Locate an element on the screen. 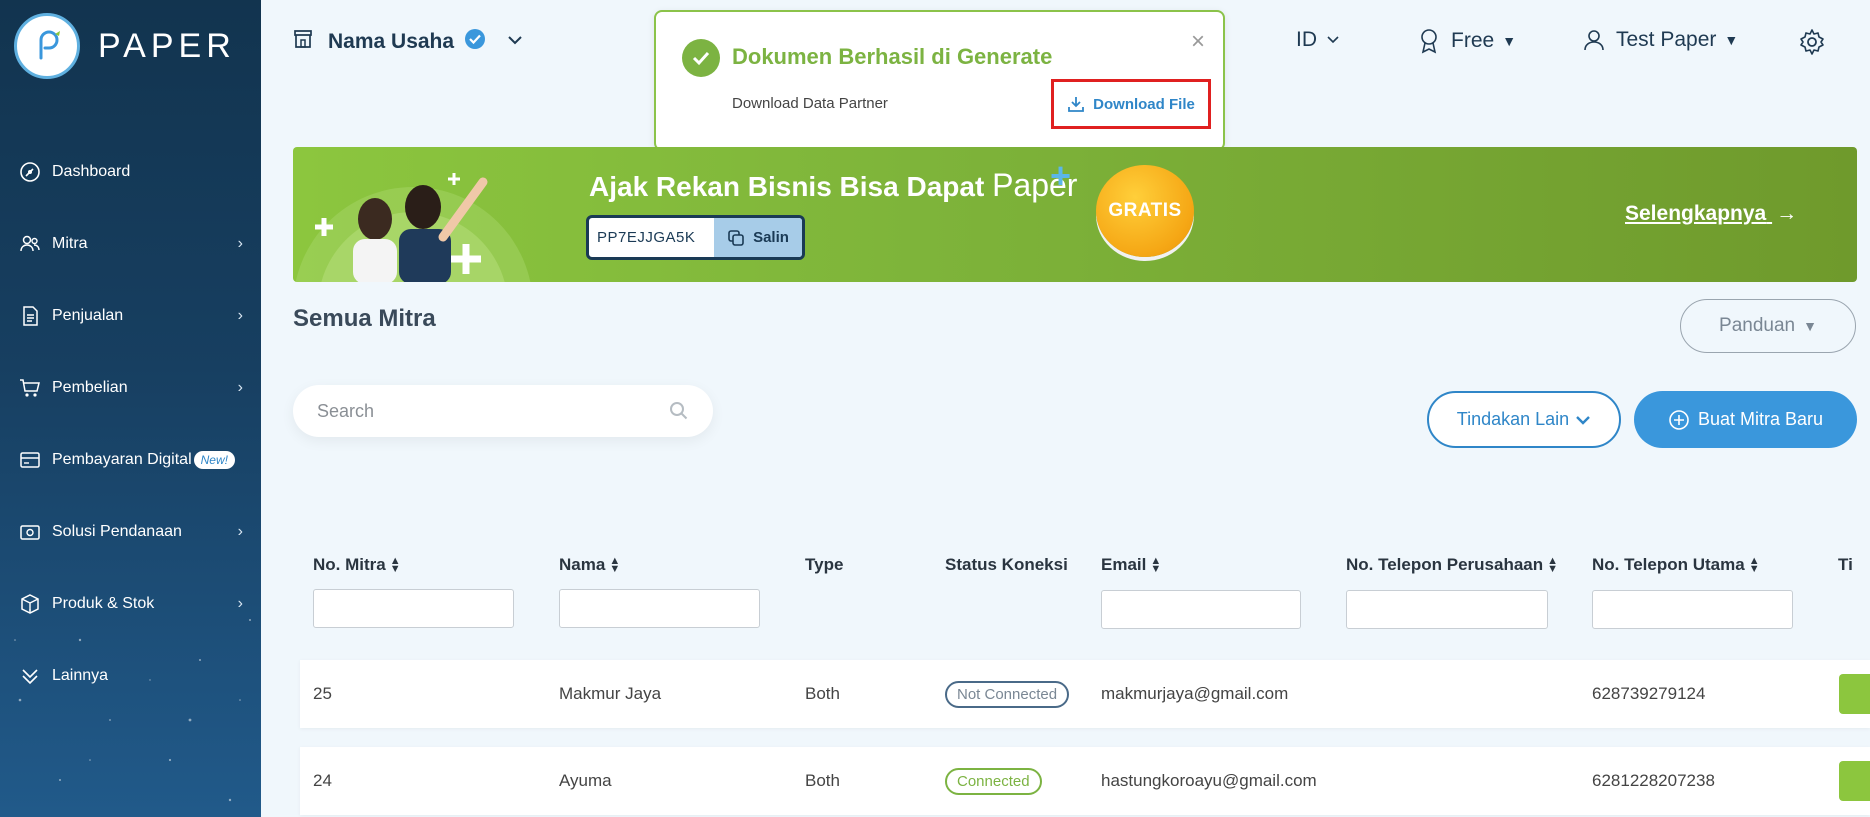 This screenshot has width=1870, height=817. card-icon is located at coordinates (30, 460).